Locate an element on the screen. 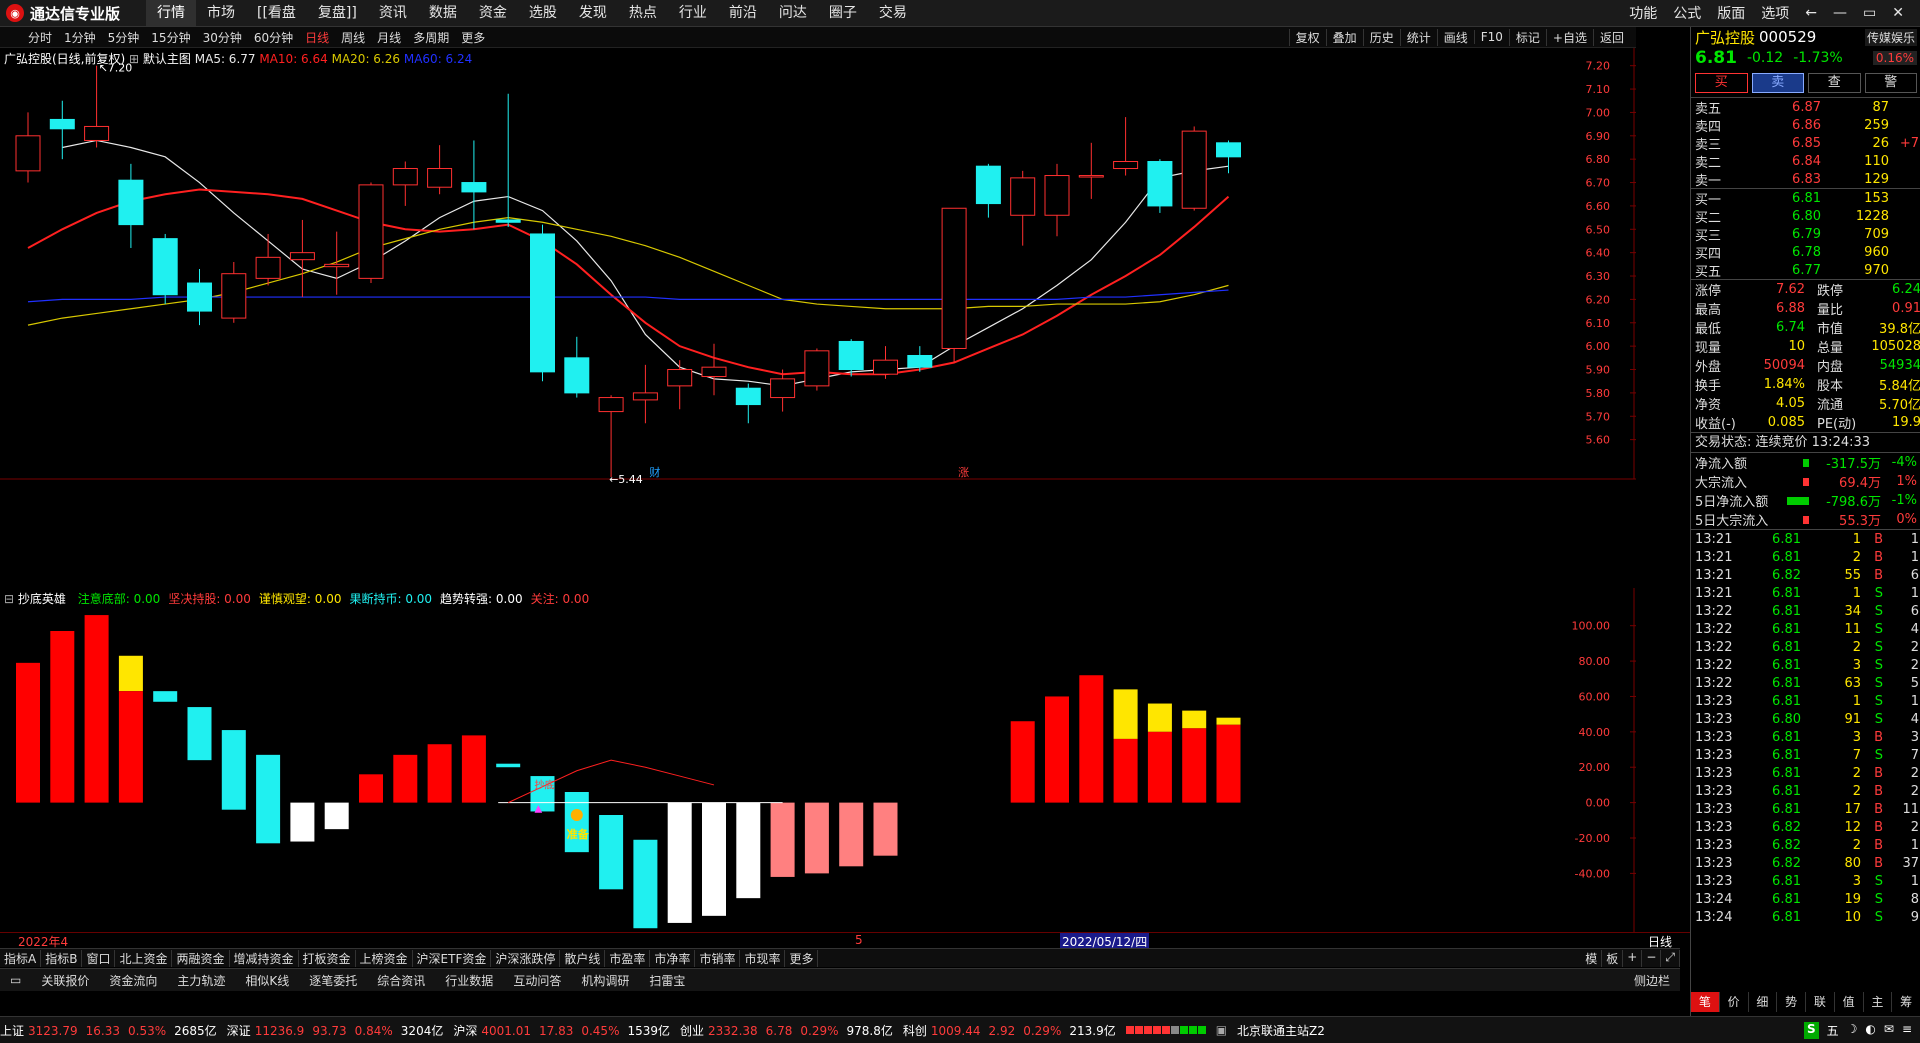 The image size is (1920, 1043). event-marker: 涨 is located at coordinates (963, 472).